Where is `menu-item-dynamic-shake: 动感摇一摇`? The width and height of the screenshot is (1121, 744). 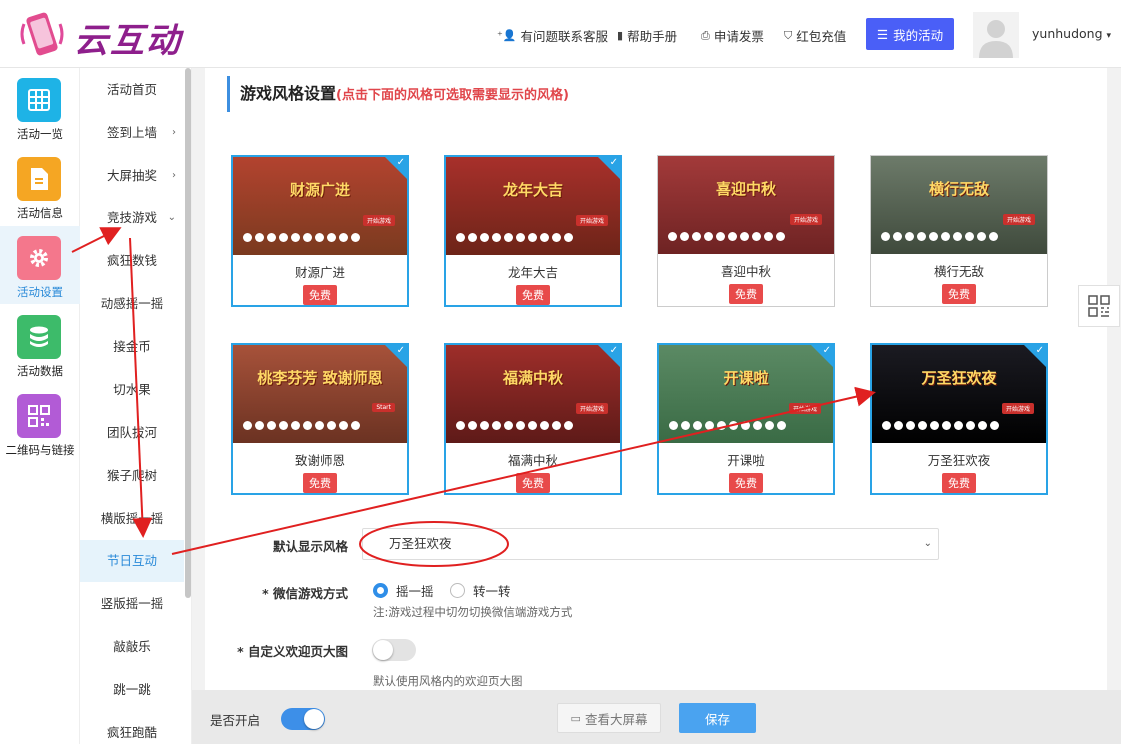 menu-item-dynamic-shake: 动感摇一摇 is located at coordinates (132, 304).